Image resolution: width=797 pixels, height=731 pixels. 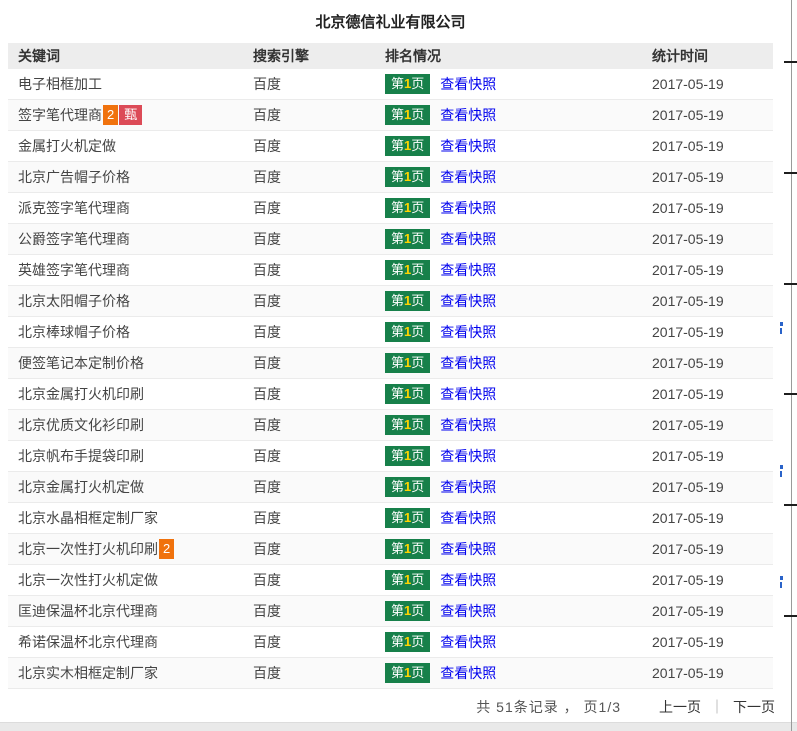 I want to click on keyword-text: 北京金属打火机印刷, so click(x=81, y=394).